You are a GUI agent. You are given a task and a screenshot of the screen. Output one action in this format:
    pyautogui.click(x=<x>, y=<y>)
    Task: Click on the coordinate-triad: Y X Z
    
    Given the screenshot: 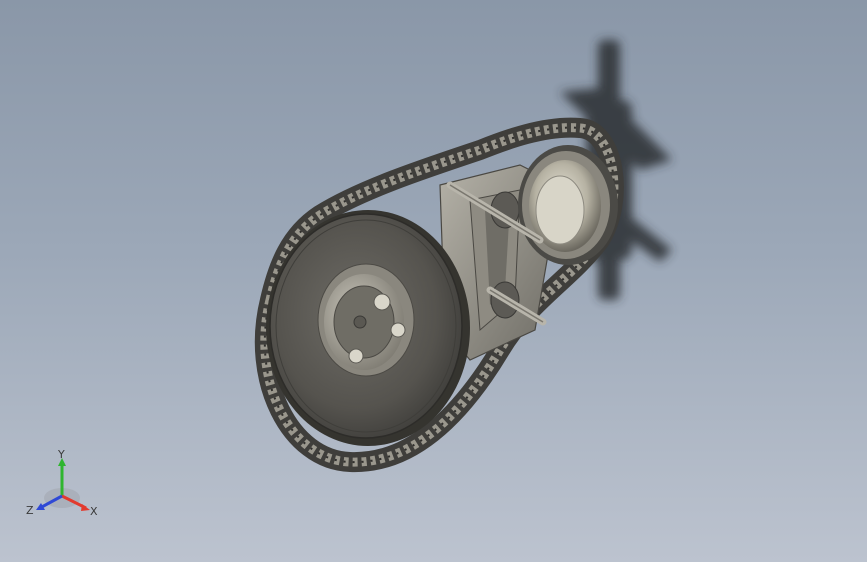 What is the action you would take?
    pyautogui.click(x=62, y=483)
    